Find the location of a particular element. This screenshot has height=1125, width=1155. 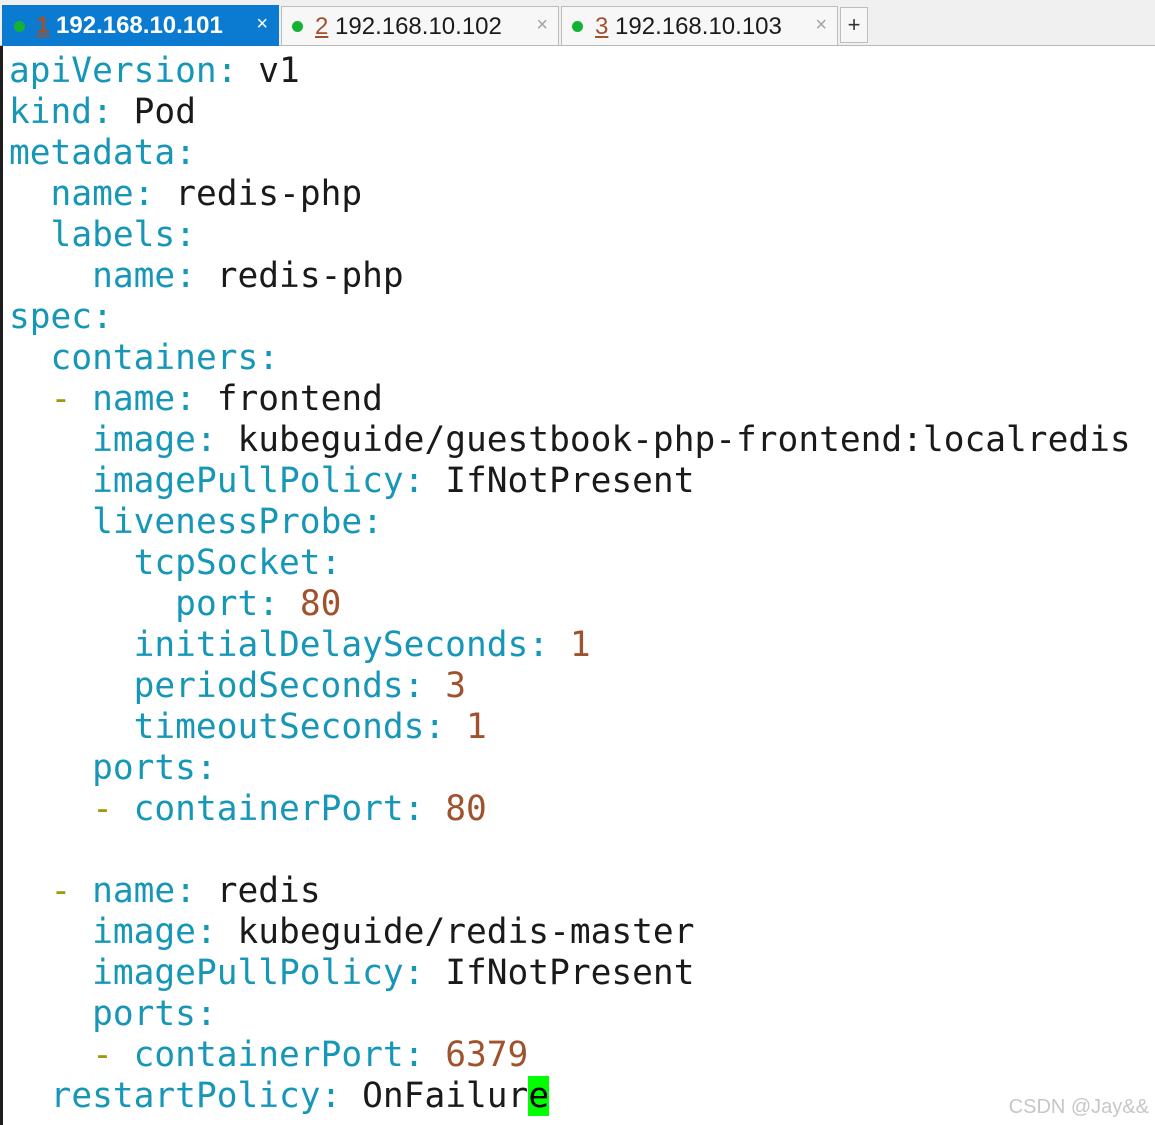

yaml-line: ports: is located at coordinates (570, 768).